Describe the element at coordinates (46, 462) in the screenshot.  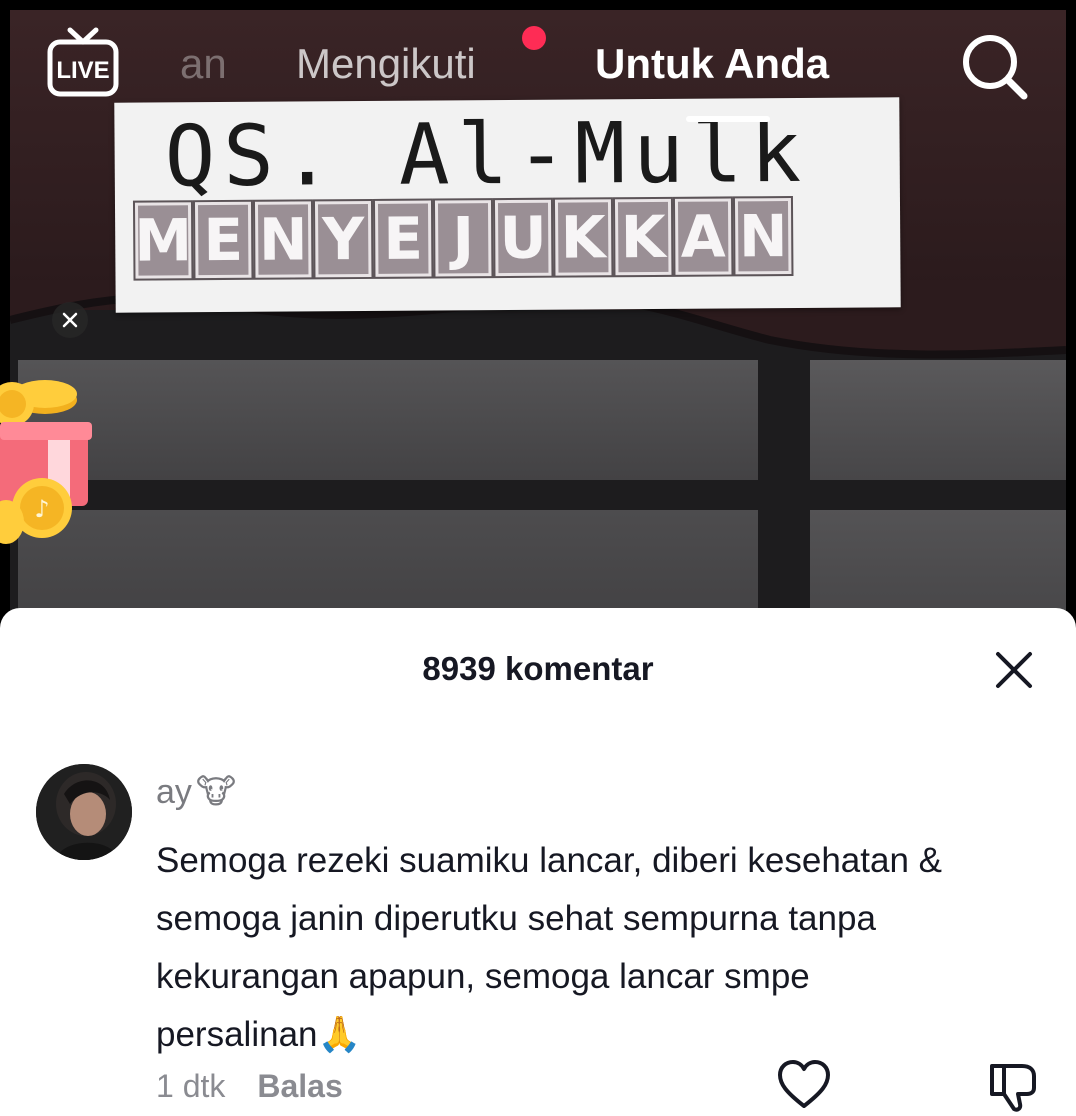
I see `gift-box-icon: ♪` at that location.